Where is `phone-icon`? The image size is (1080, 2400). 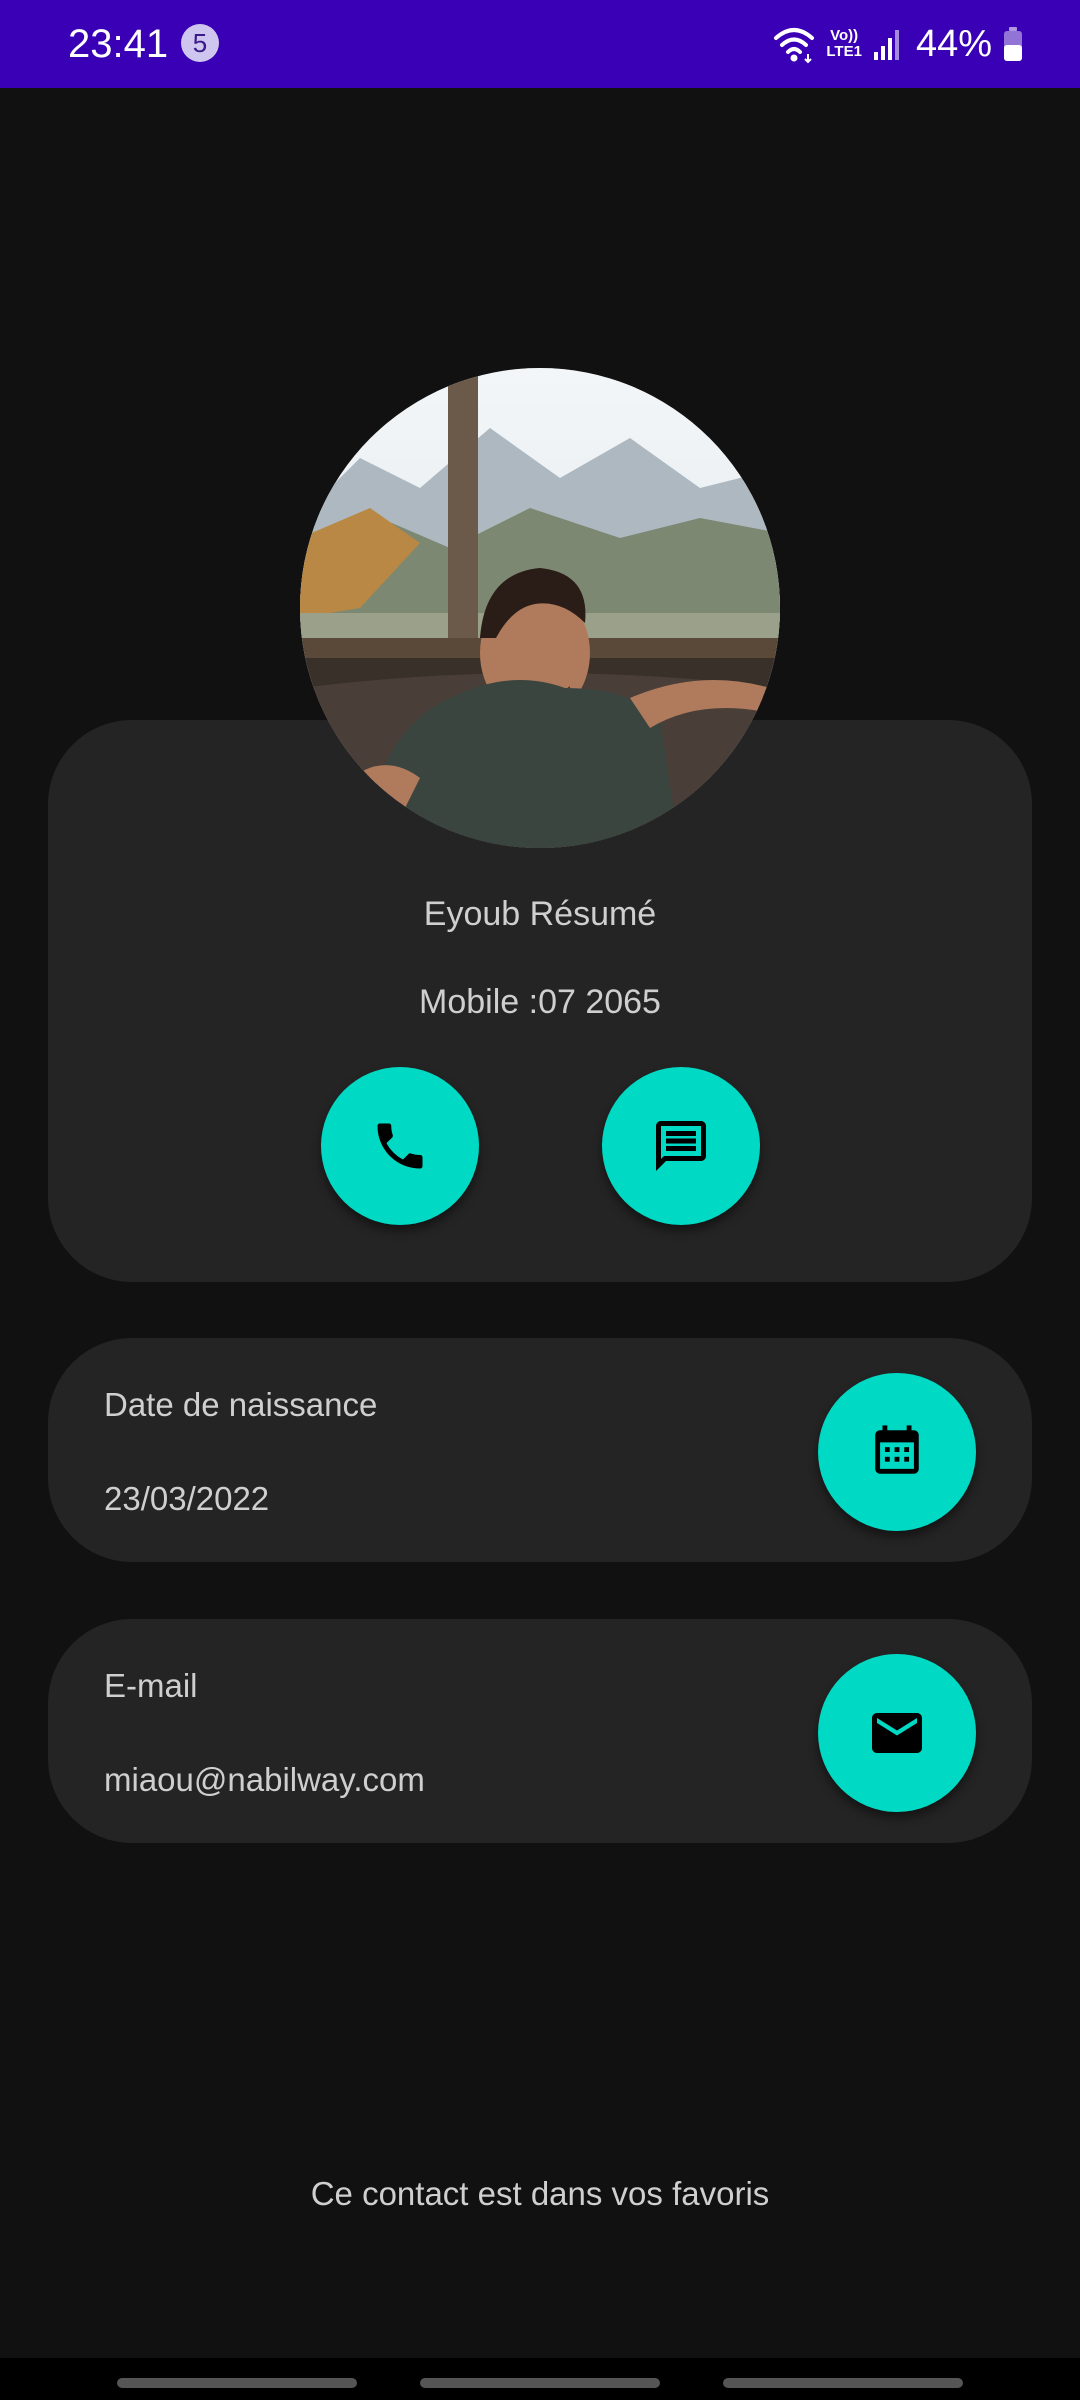
phone-icon is located at coordinates (400, 1146).